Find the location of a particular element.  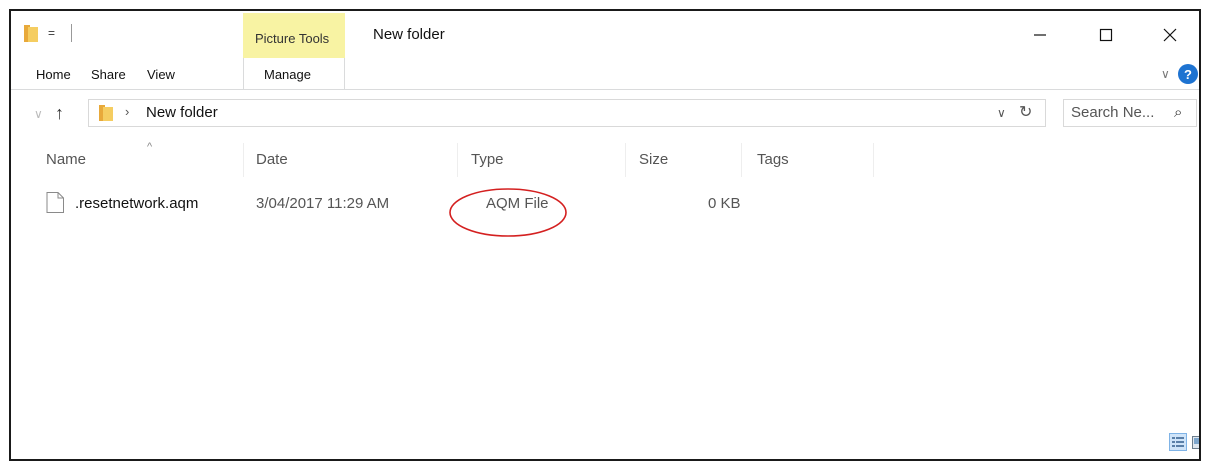

tab-manage-label: Manage is located at coordinates (287, 74).